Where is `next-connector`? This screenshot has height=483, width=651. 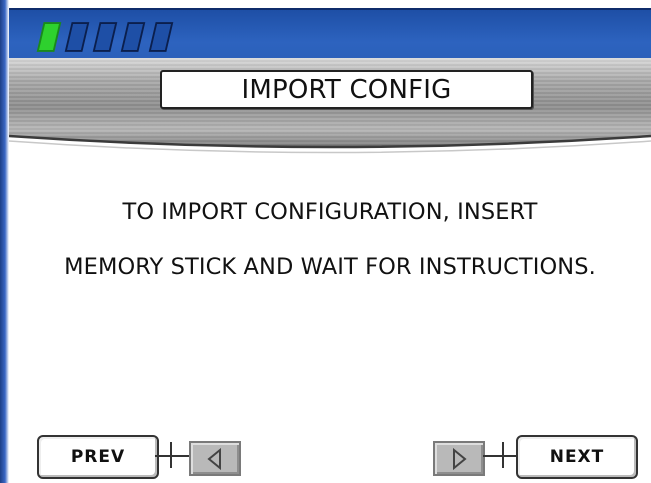
next-connector is located at coordinates (509, 456).